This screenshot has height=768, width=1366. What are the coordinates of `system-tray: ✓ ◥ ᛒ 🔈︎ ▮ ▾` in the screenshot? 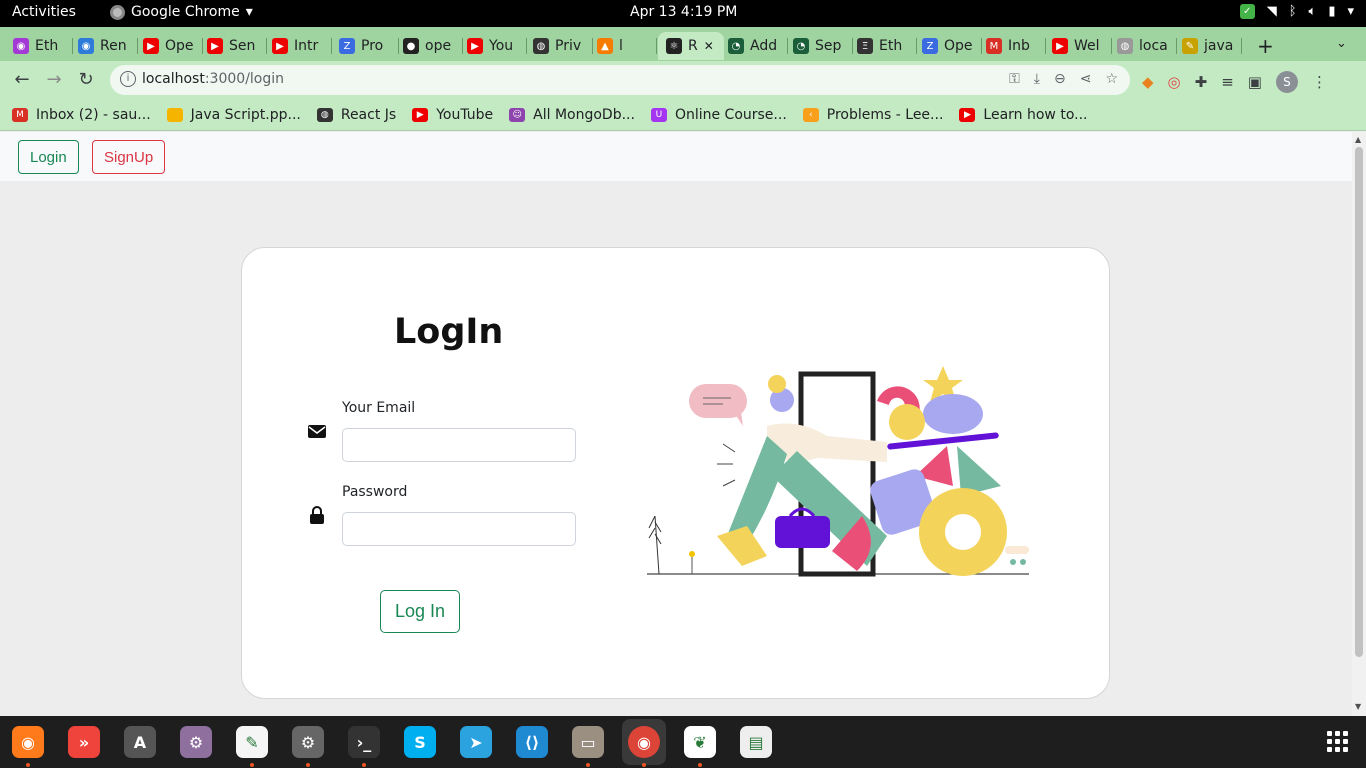 It's located at (1296, 11).